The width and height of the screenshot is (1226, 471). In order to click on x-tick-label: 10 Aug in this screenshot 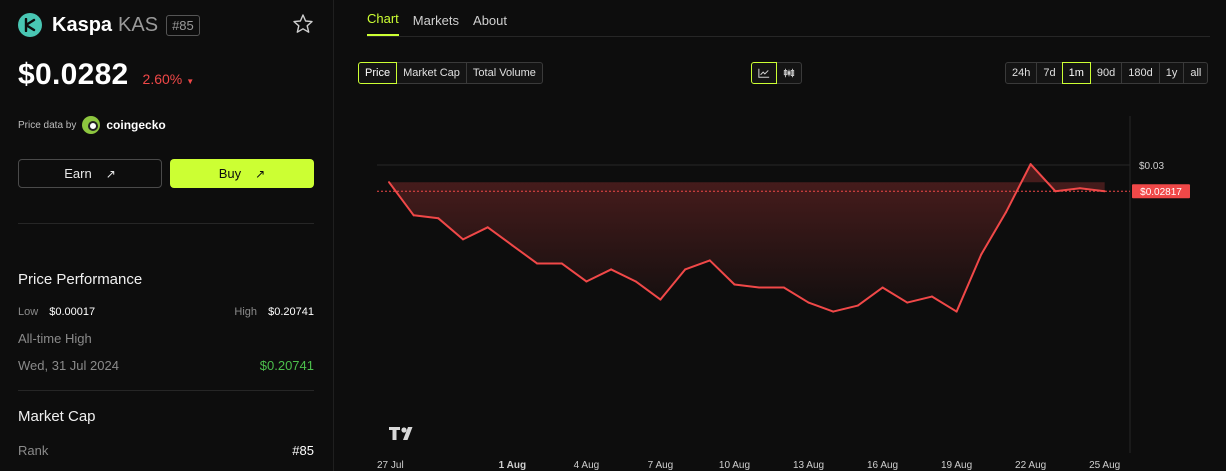, I will do `click(734, 465)`.